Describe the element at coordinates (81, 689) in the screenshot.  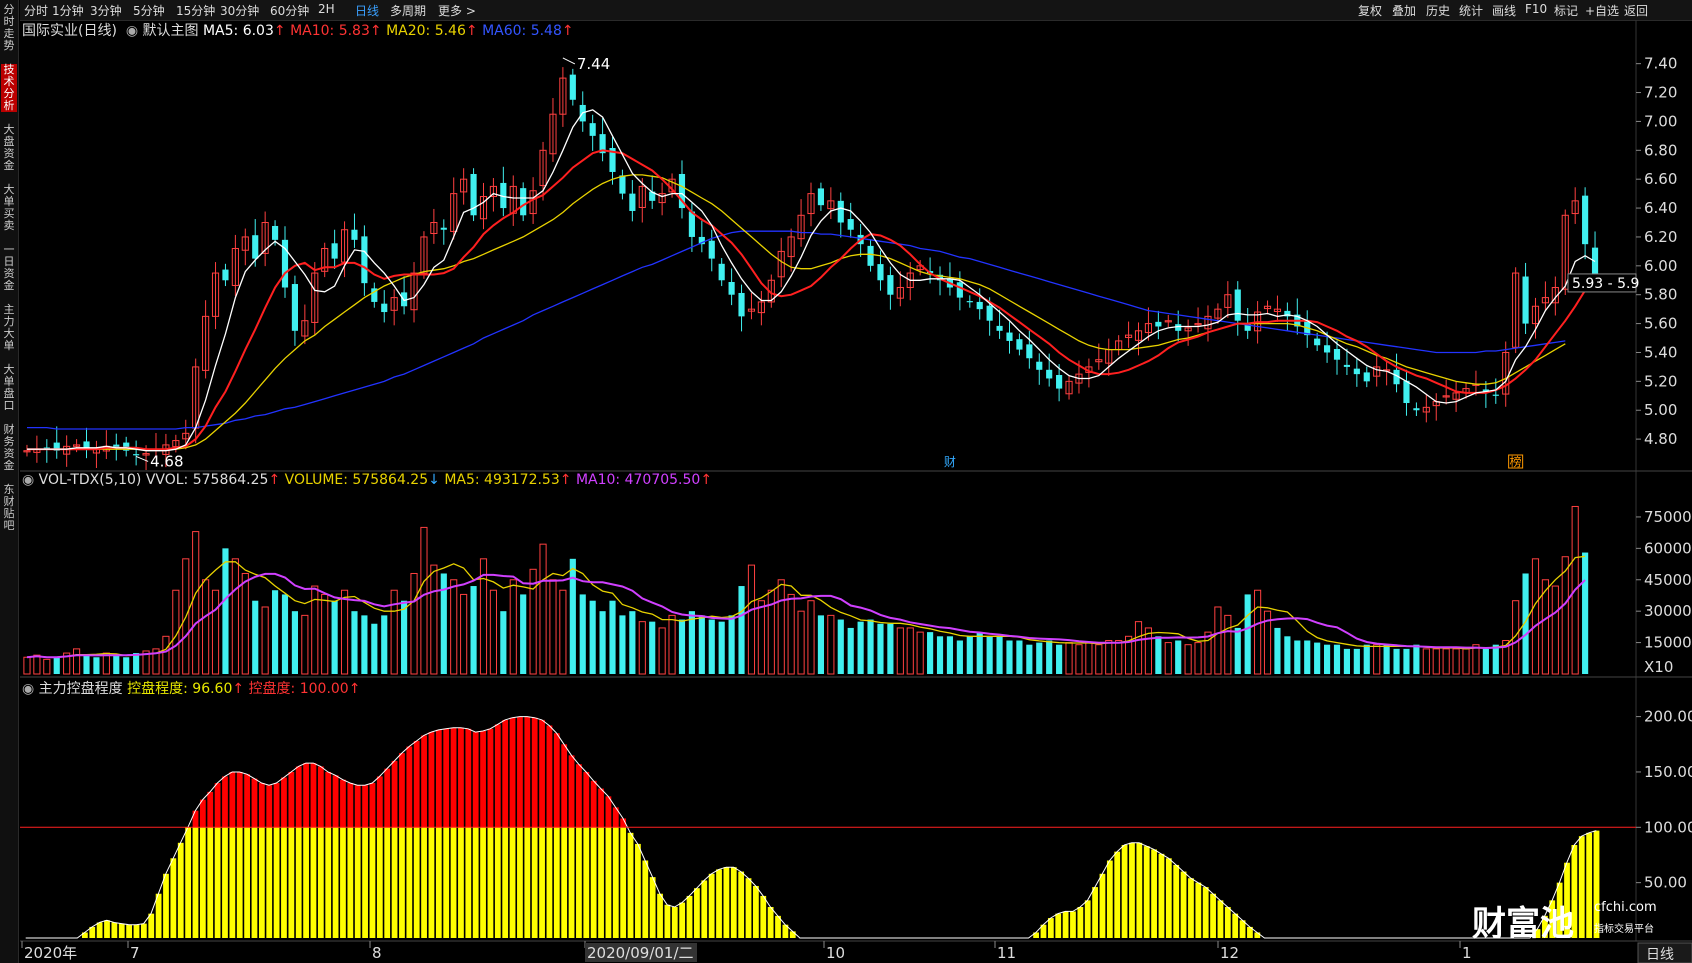
I see `control-indicator-name: 主力控盘程度` at that location.